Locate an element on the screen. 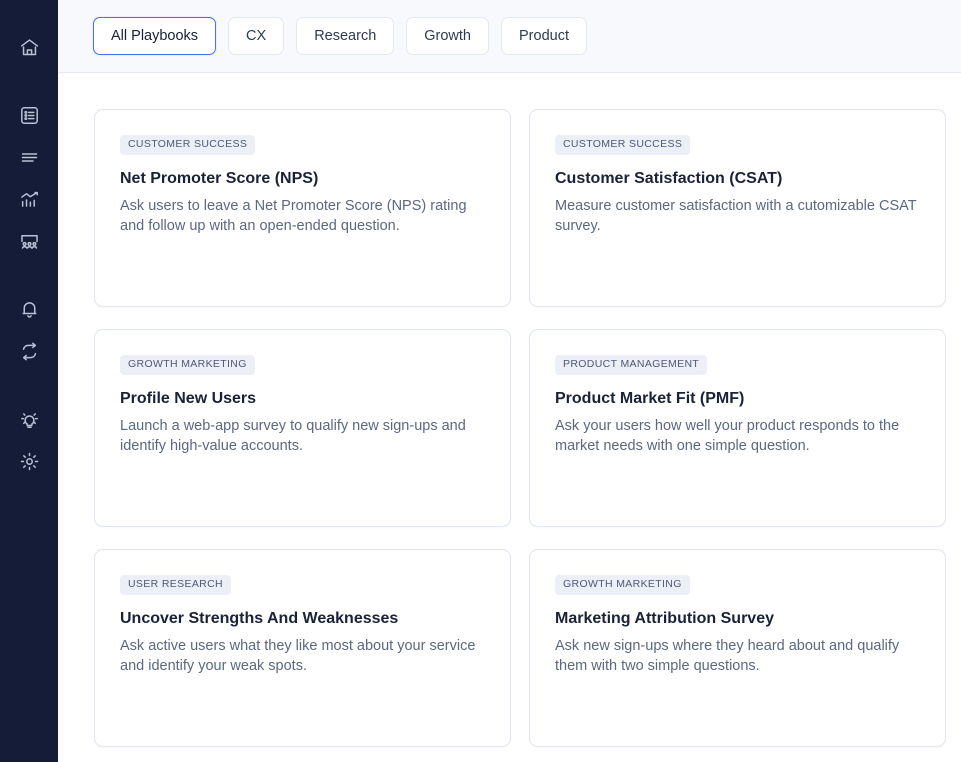  playbook-filter-tabs: All Playbooks CX Research Growth Product is located at coordinates (509, 36).